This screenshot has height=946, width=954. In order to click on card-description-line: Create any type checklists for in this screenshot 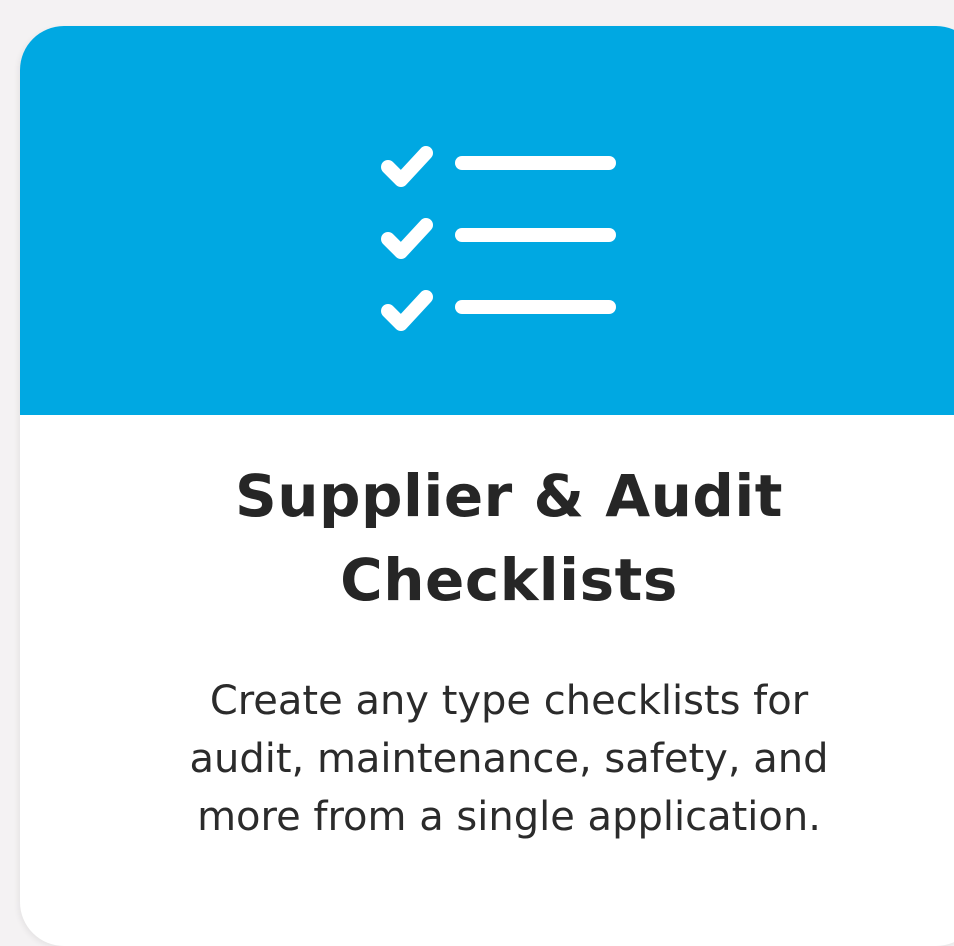, I will do `click(509, 701)`.